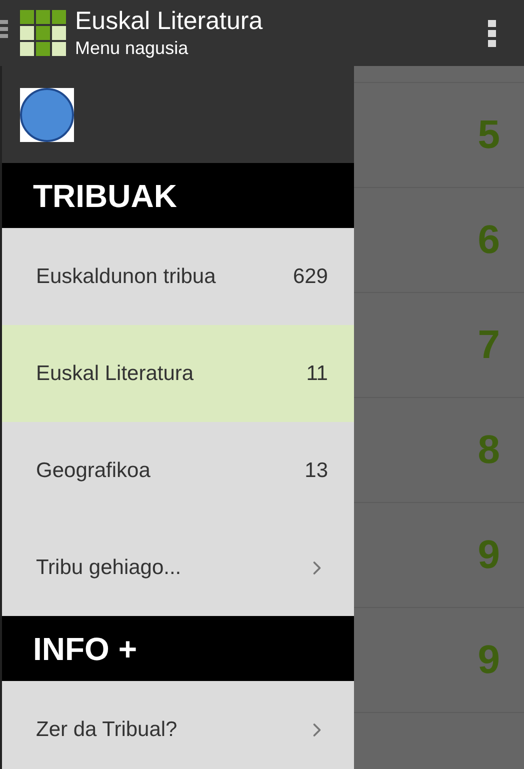  What do you see at coordinates (489, 450) in the screenshot?
I see `row-number: 8` at bounding box center [489, 450].